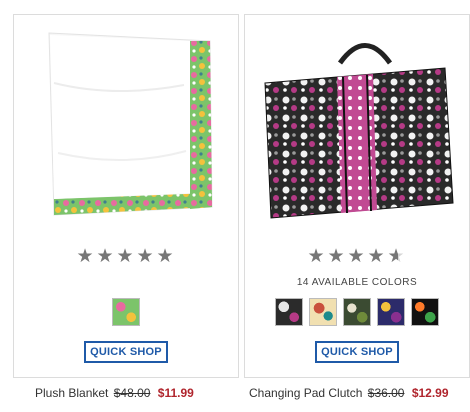 This screenshot has width=470, height=412. Describe the element at coordinates (430, 393) in the screenshot. I see `sale-price: $12.99` at that location.